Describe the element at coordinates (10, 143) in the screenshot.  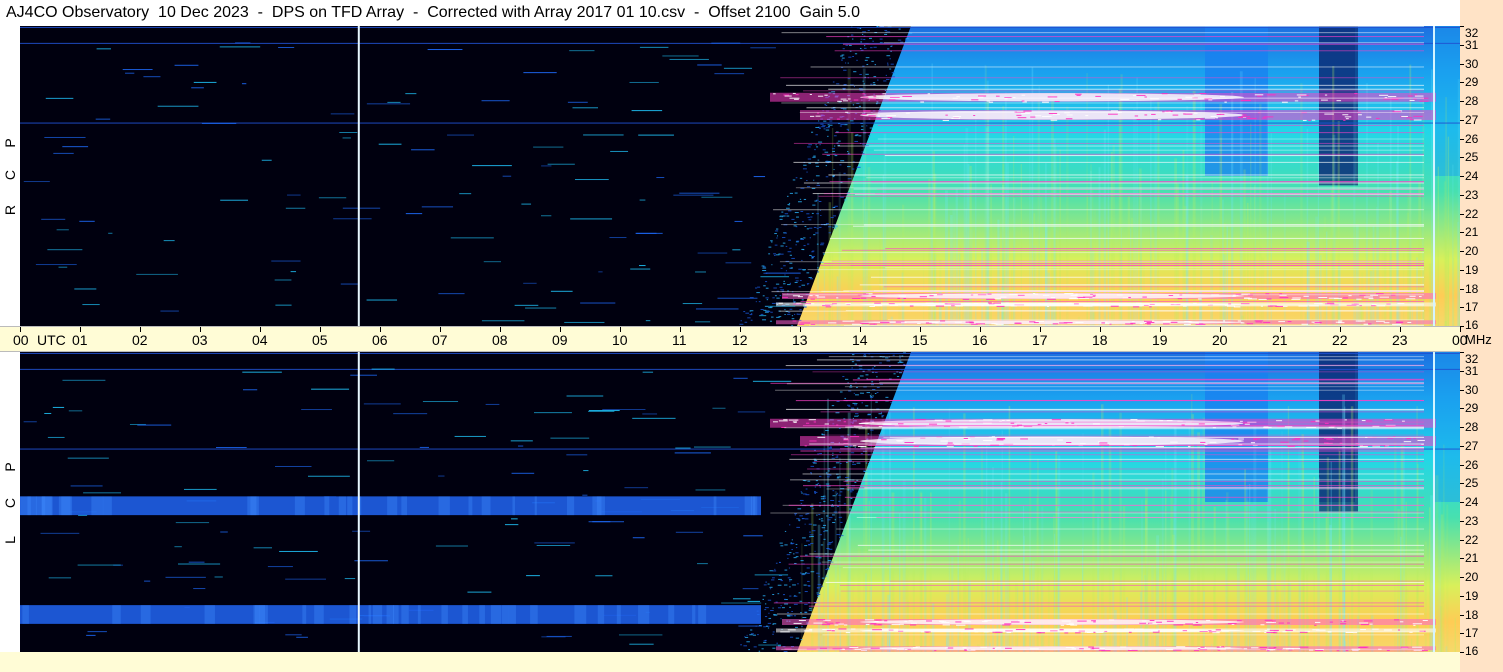
I see `polarization-letter: P` at that location.